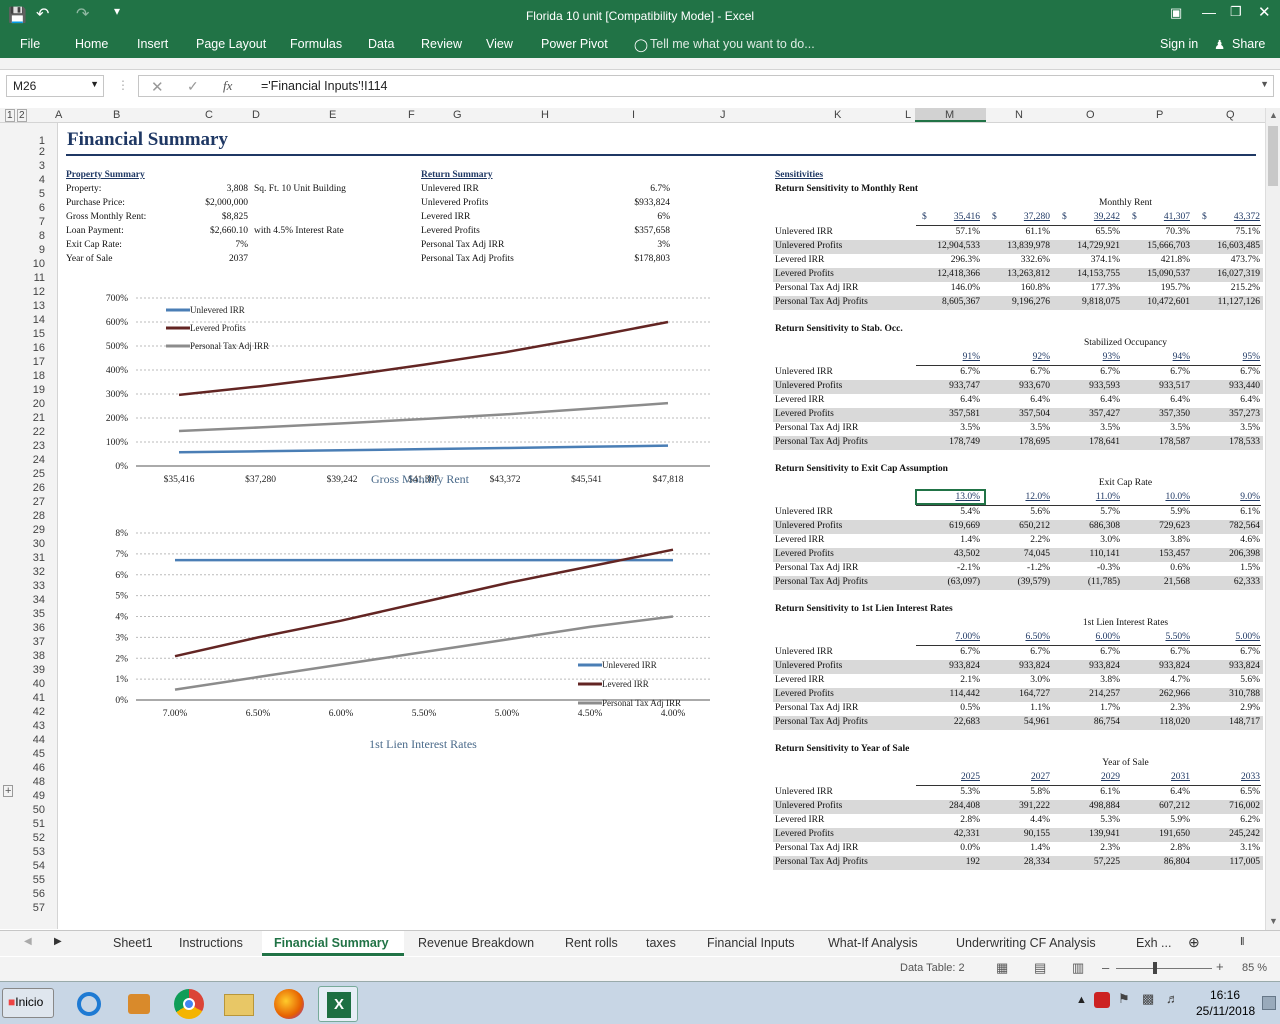  What do you see at coordinates (39, 712) in the screenshot?
I see `row-header: 42` at bounding box center [39, 712].